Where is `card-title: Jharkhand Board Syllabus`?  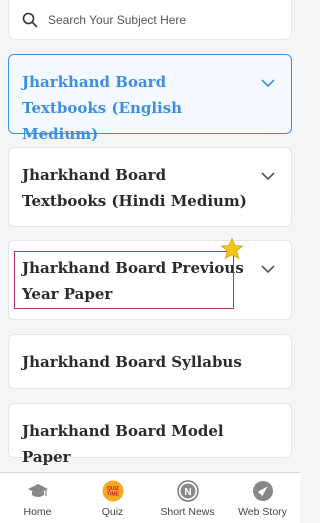 card-title: Jharkhand Board Syllabus is located at coordinates (132, 362).